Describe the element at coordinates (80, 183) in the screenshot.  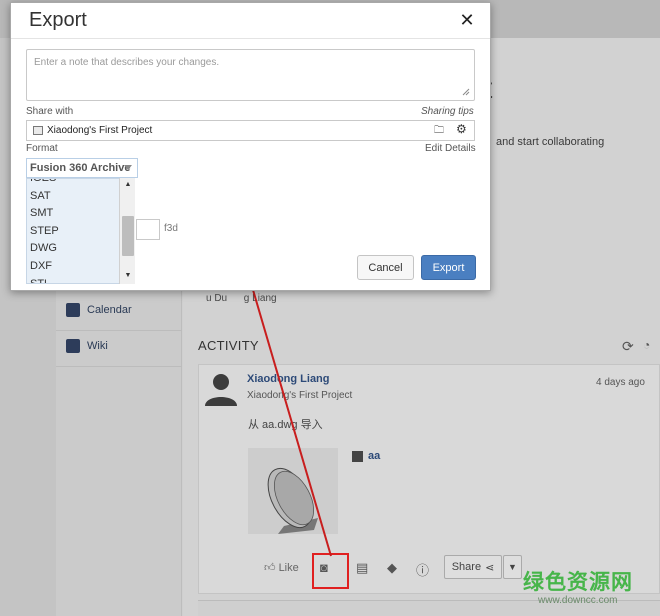
I see `format-option-iges: IGES` at that location.